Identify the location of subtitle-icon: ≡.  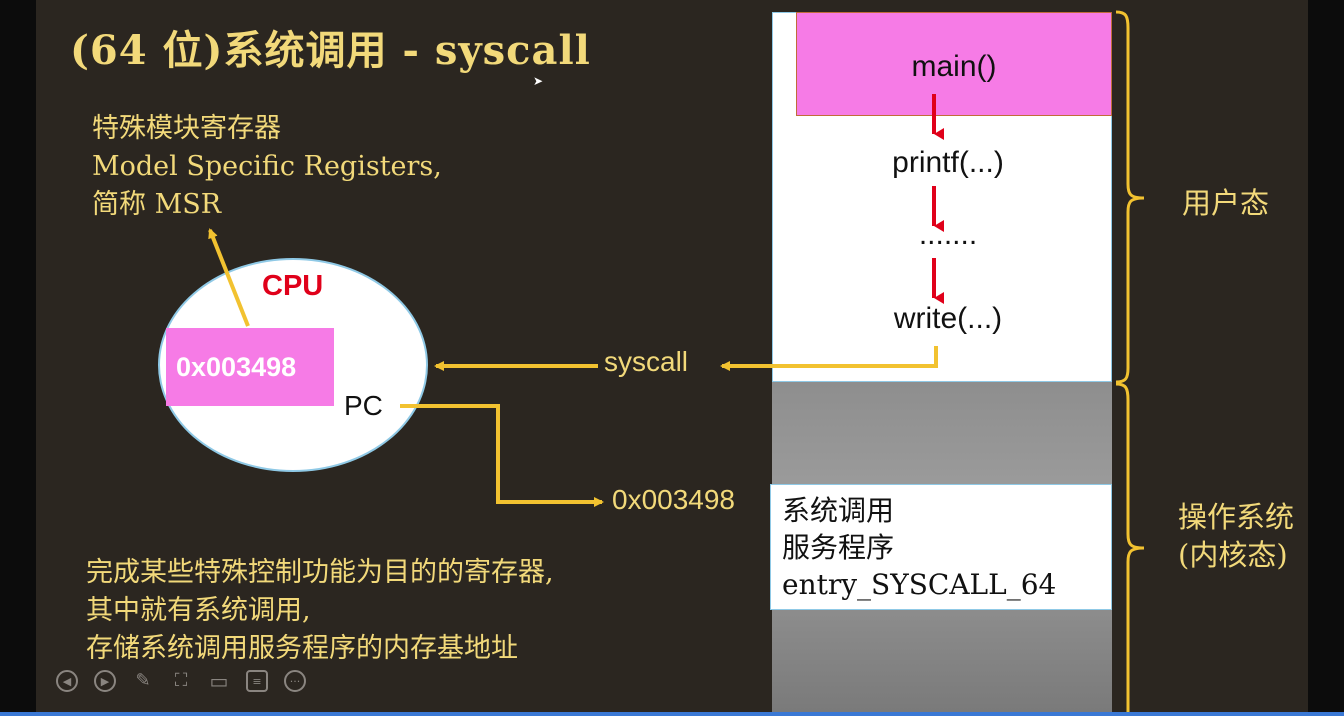
(257, 681).